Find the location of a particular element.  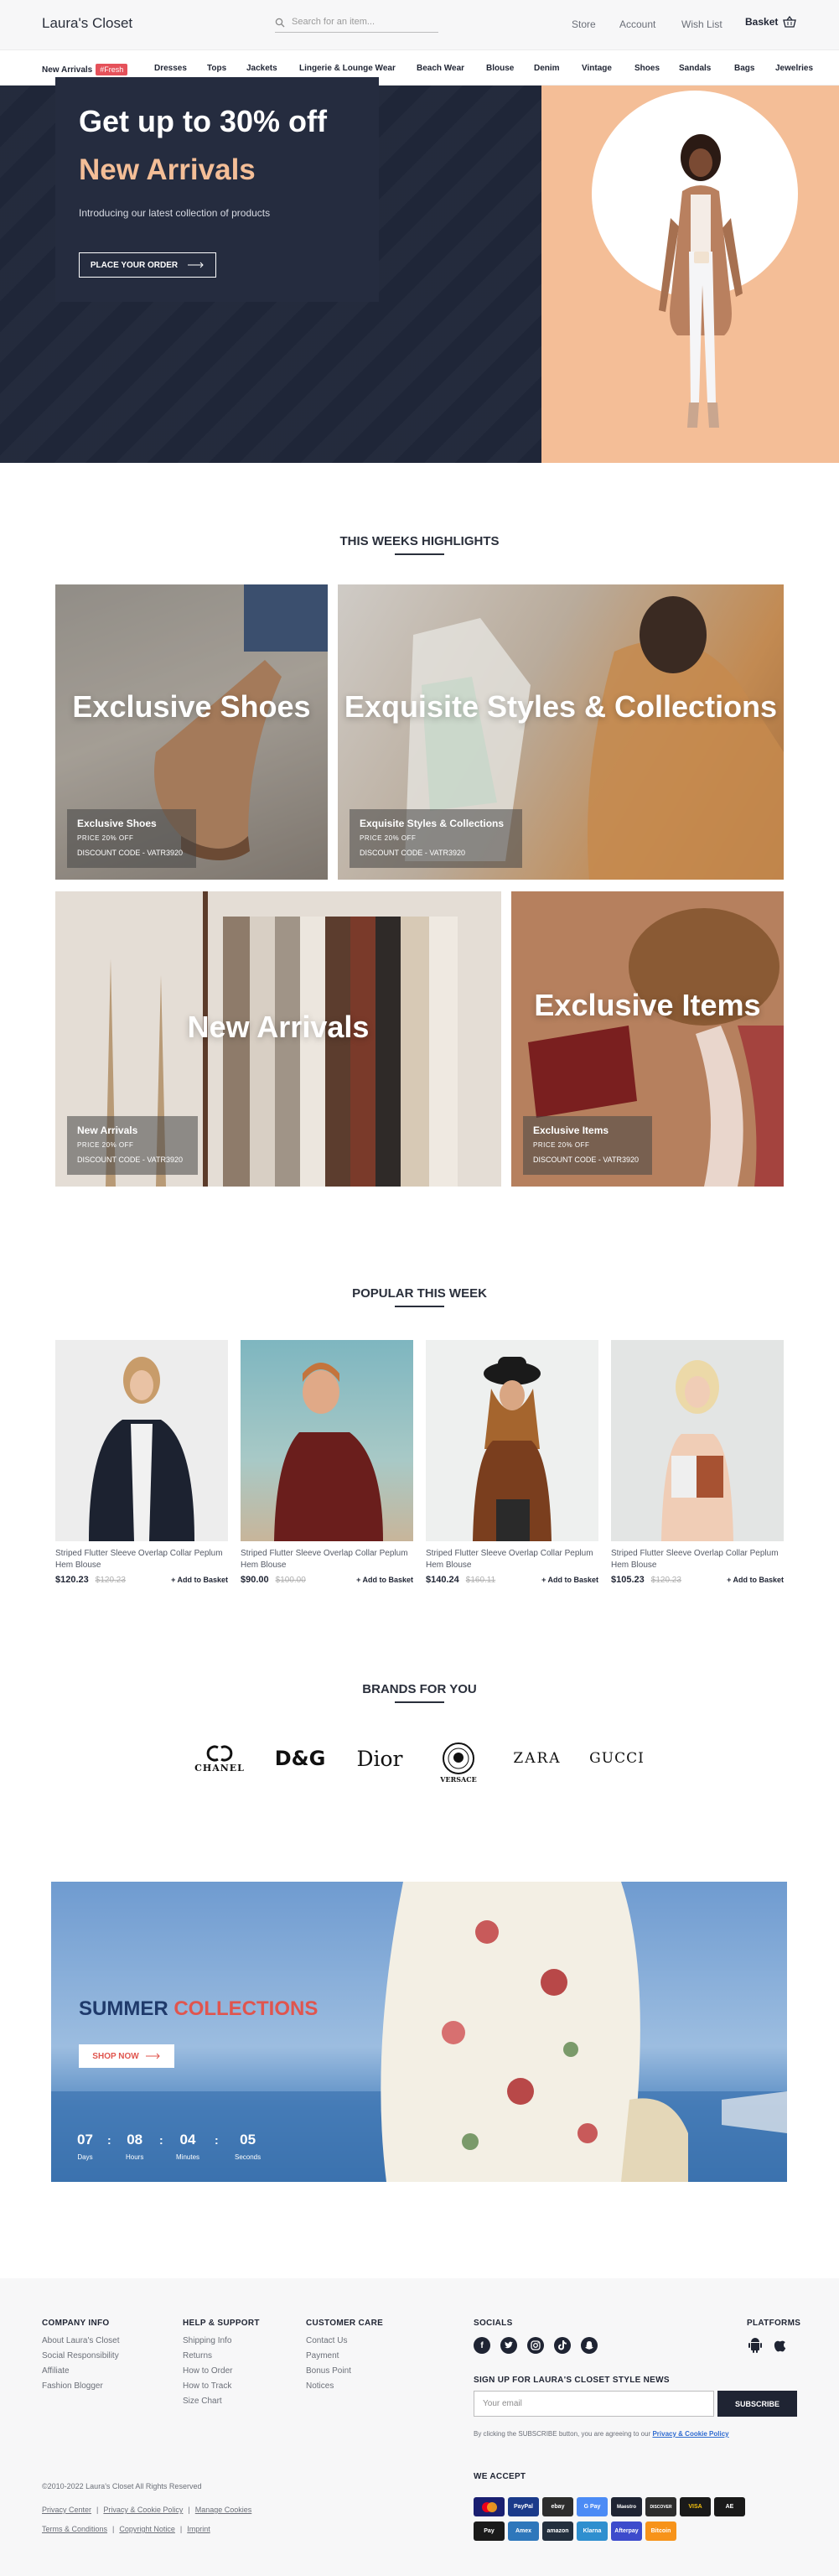

footer-link: Social Responsibility is located at coordinates (81, 2355).